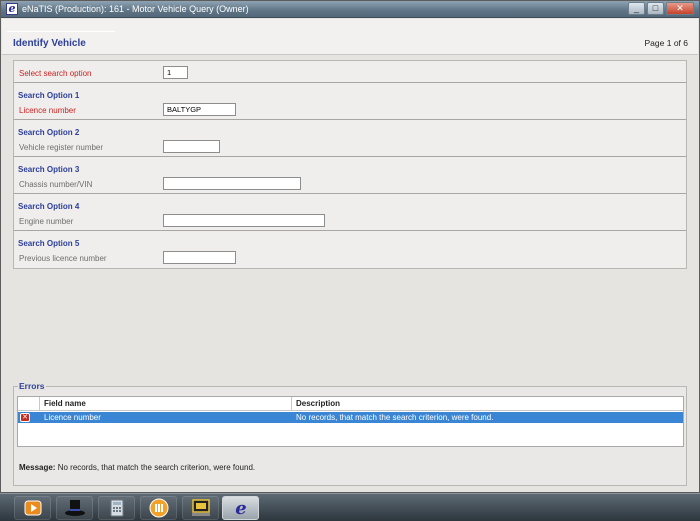 This screenshot has height=521, width=700. Describe the element at coordinates (244, 220) in the screenshot. I see `engine-number-input` at that location.